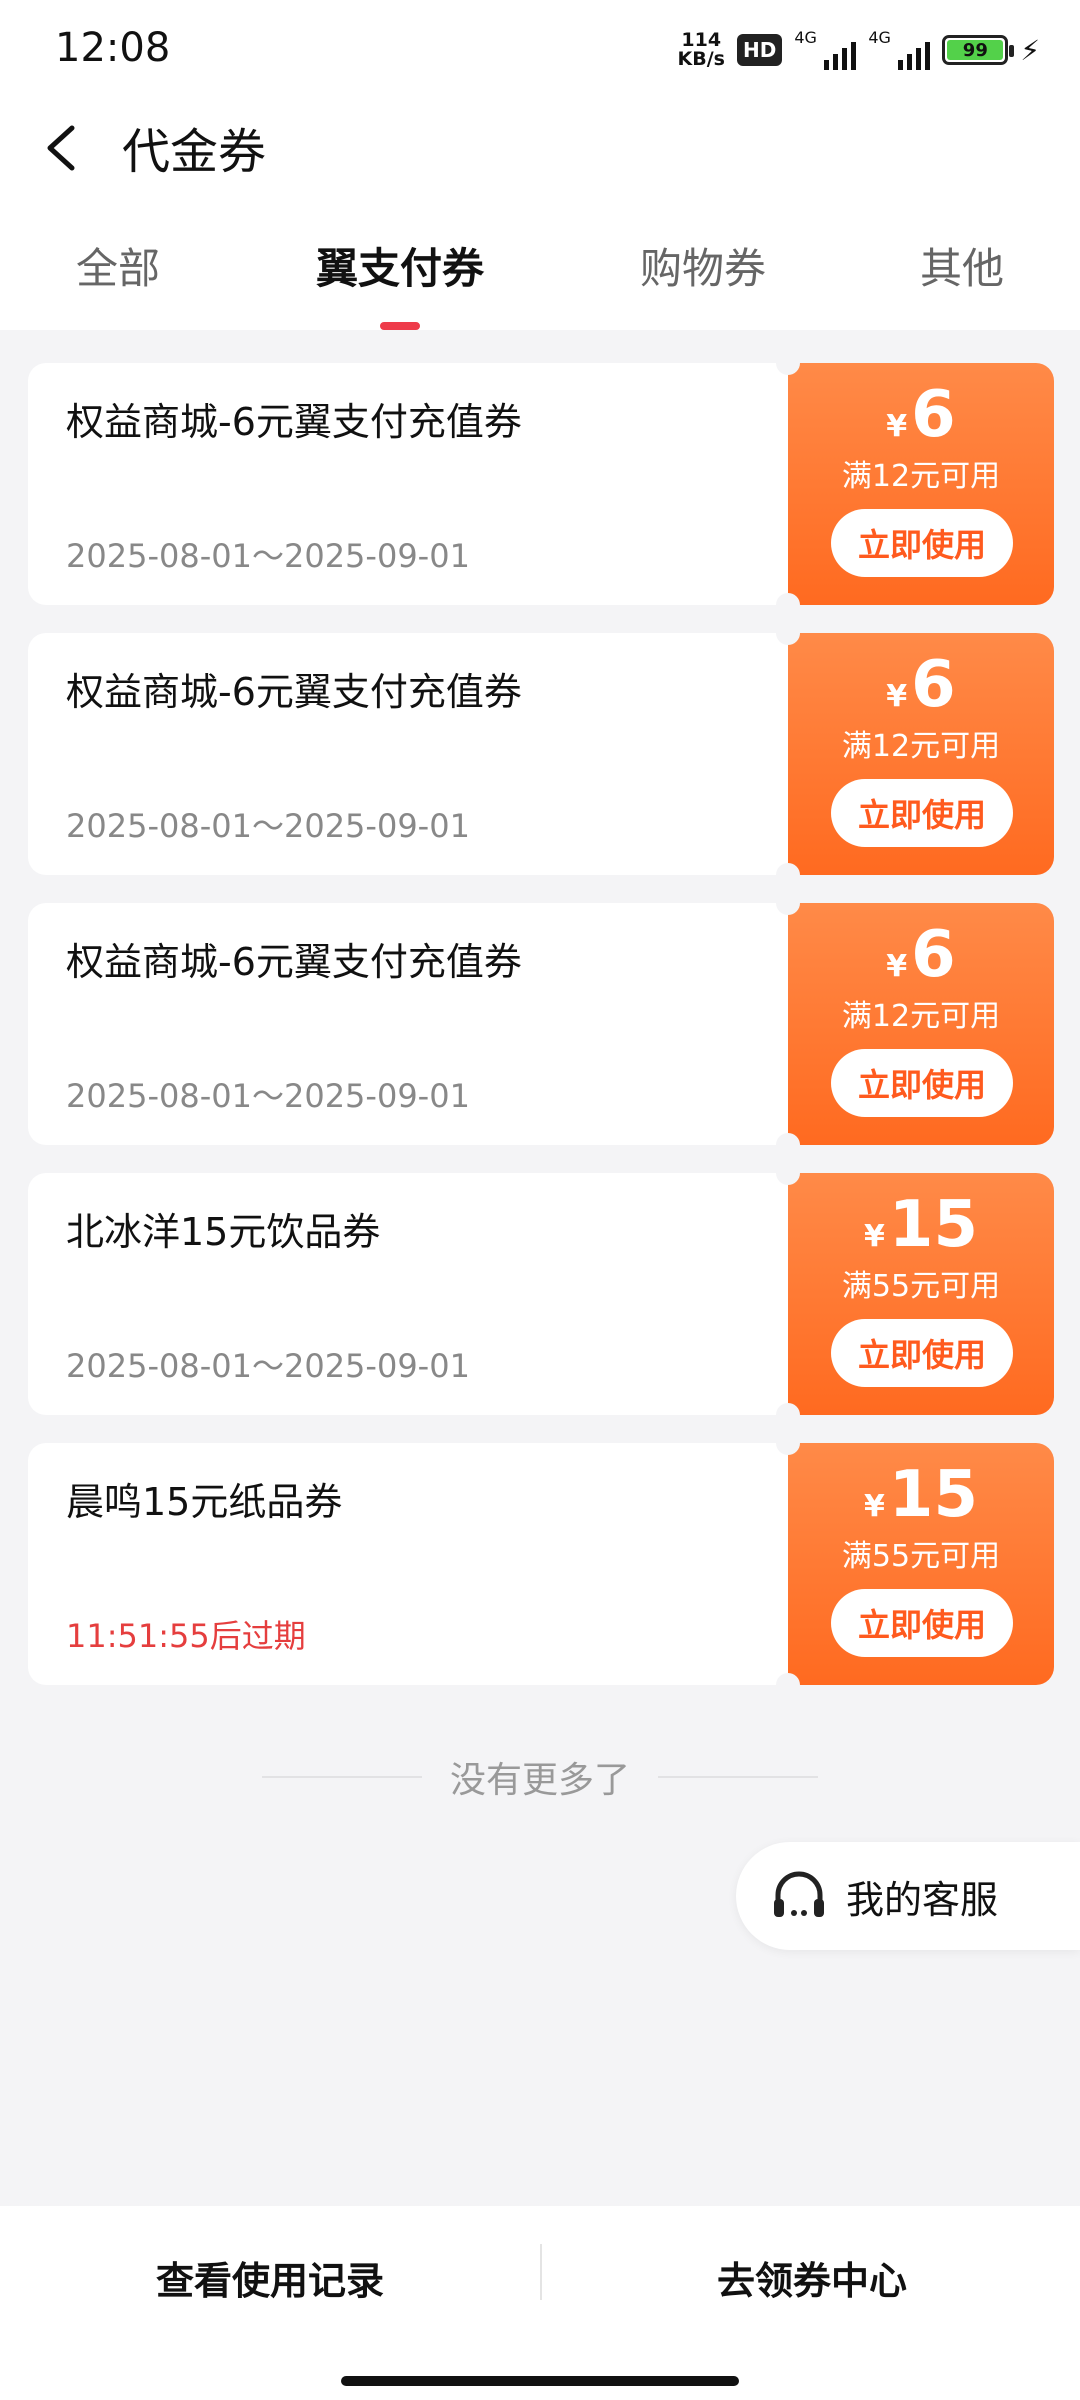 The image size is (1080, 2400). What do you see at coordinates (540, 50) in the screenshot?
I see `status-bar: 12:08 114 KB/s HD 4G 4G 99 ⚡` at bounding box center [540, 50].